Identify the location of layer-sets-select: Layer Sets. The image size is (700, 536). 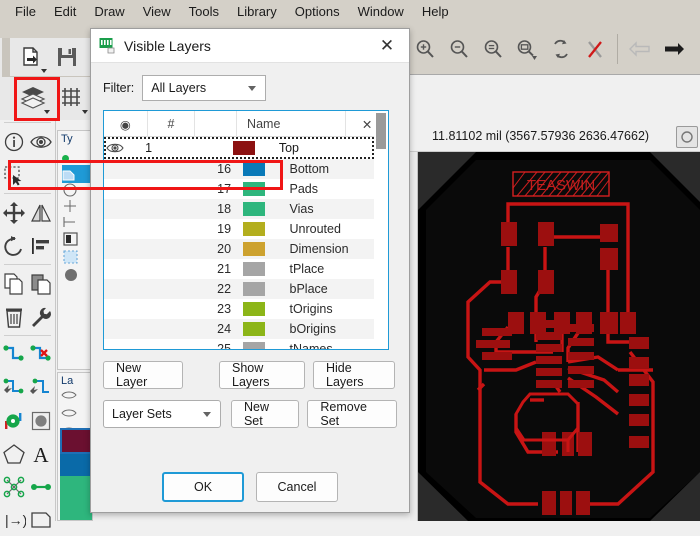
(162, 414).